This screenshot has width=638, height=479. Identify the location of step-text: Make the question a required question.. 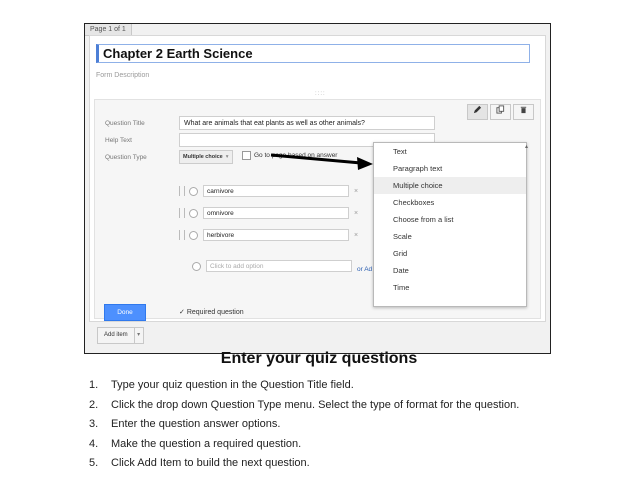
(206, 443).